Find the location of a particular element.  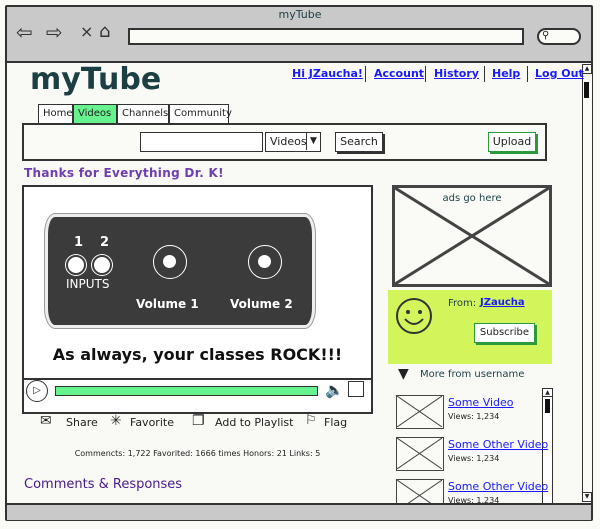

volume-2-label: Volume 2 is located at coordinates (261, 304).